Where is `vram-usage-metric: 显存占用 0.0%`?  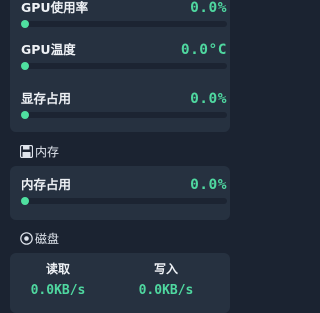
vram-usage-metric: 显存占用 0.0% is located at coordinates (124, 106).